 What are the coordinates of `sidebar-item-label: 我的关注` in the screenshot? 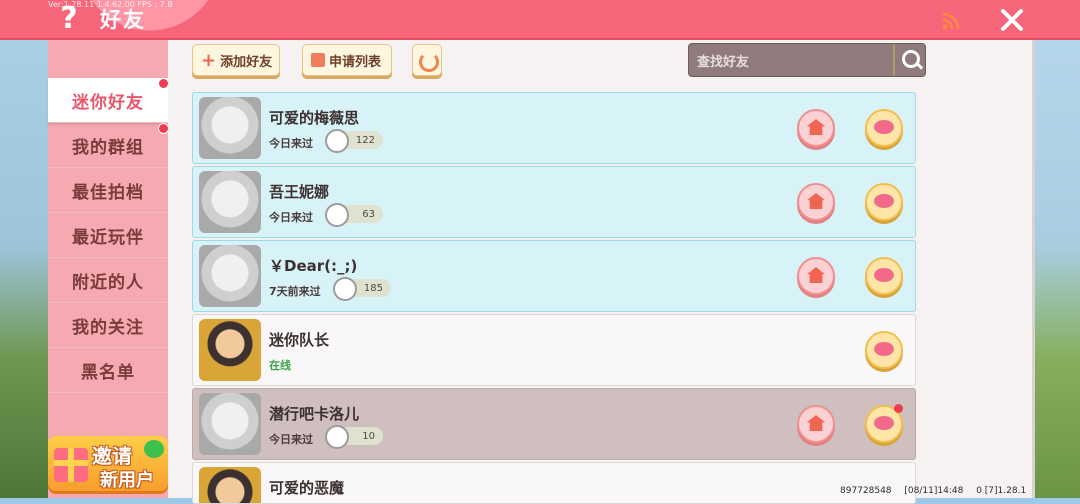 It's located at (108, 327).